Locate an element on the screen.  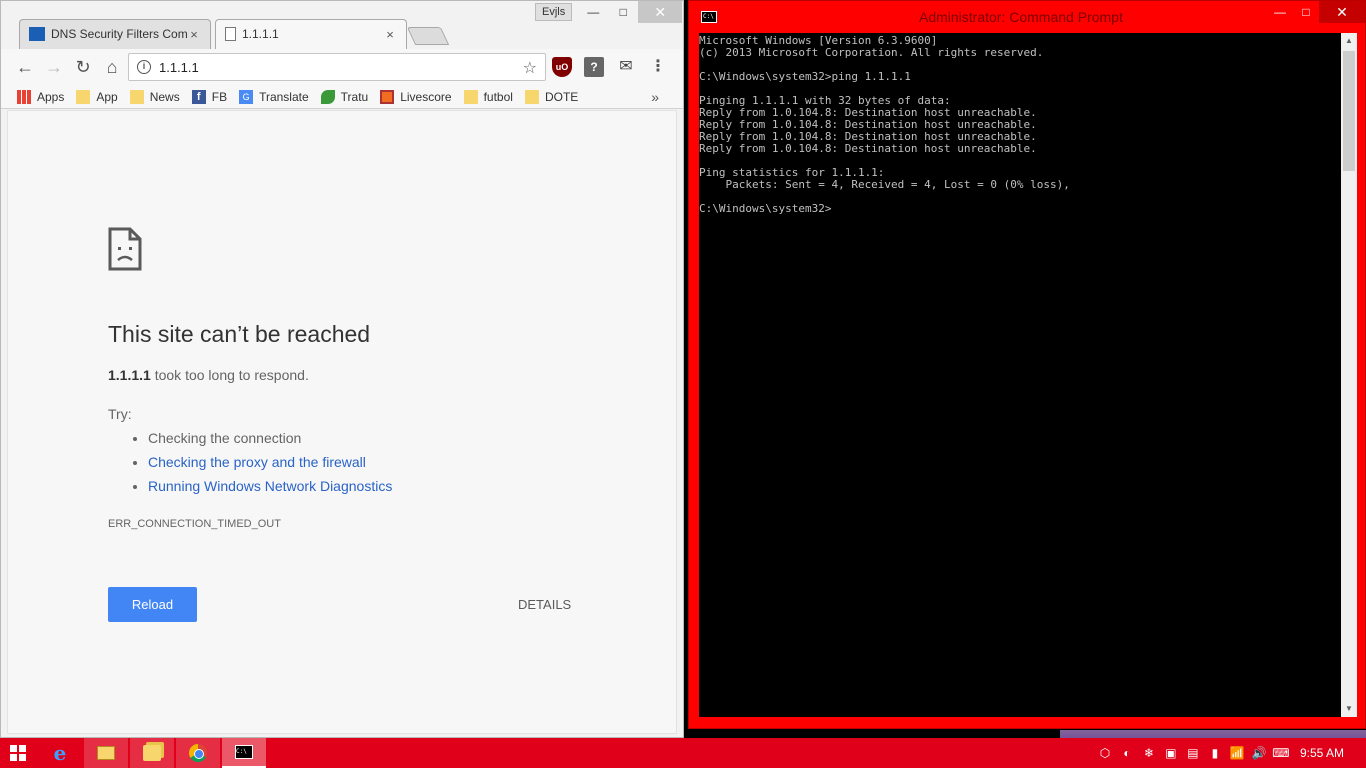
help-extension-icon: ? is located at coordinates (594, 67).